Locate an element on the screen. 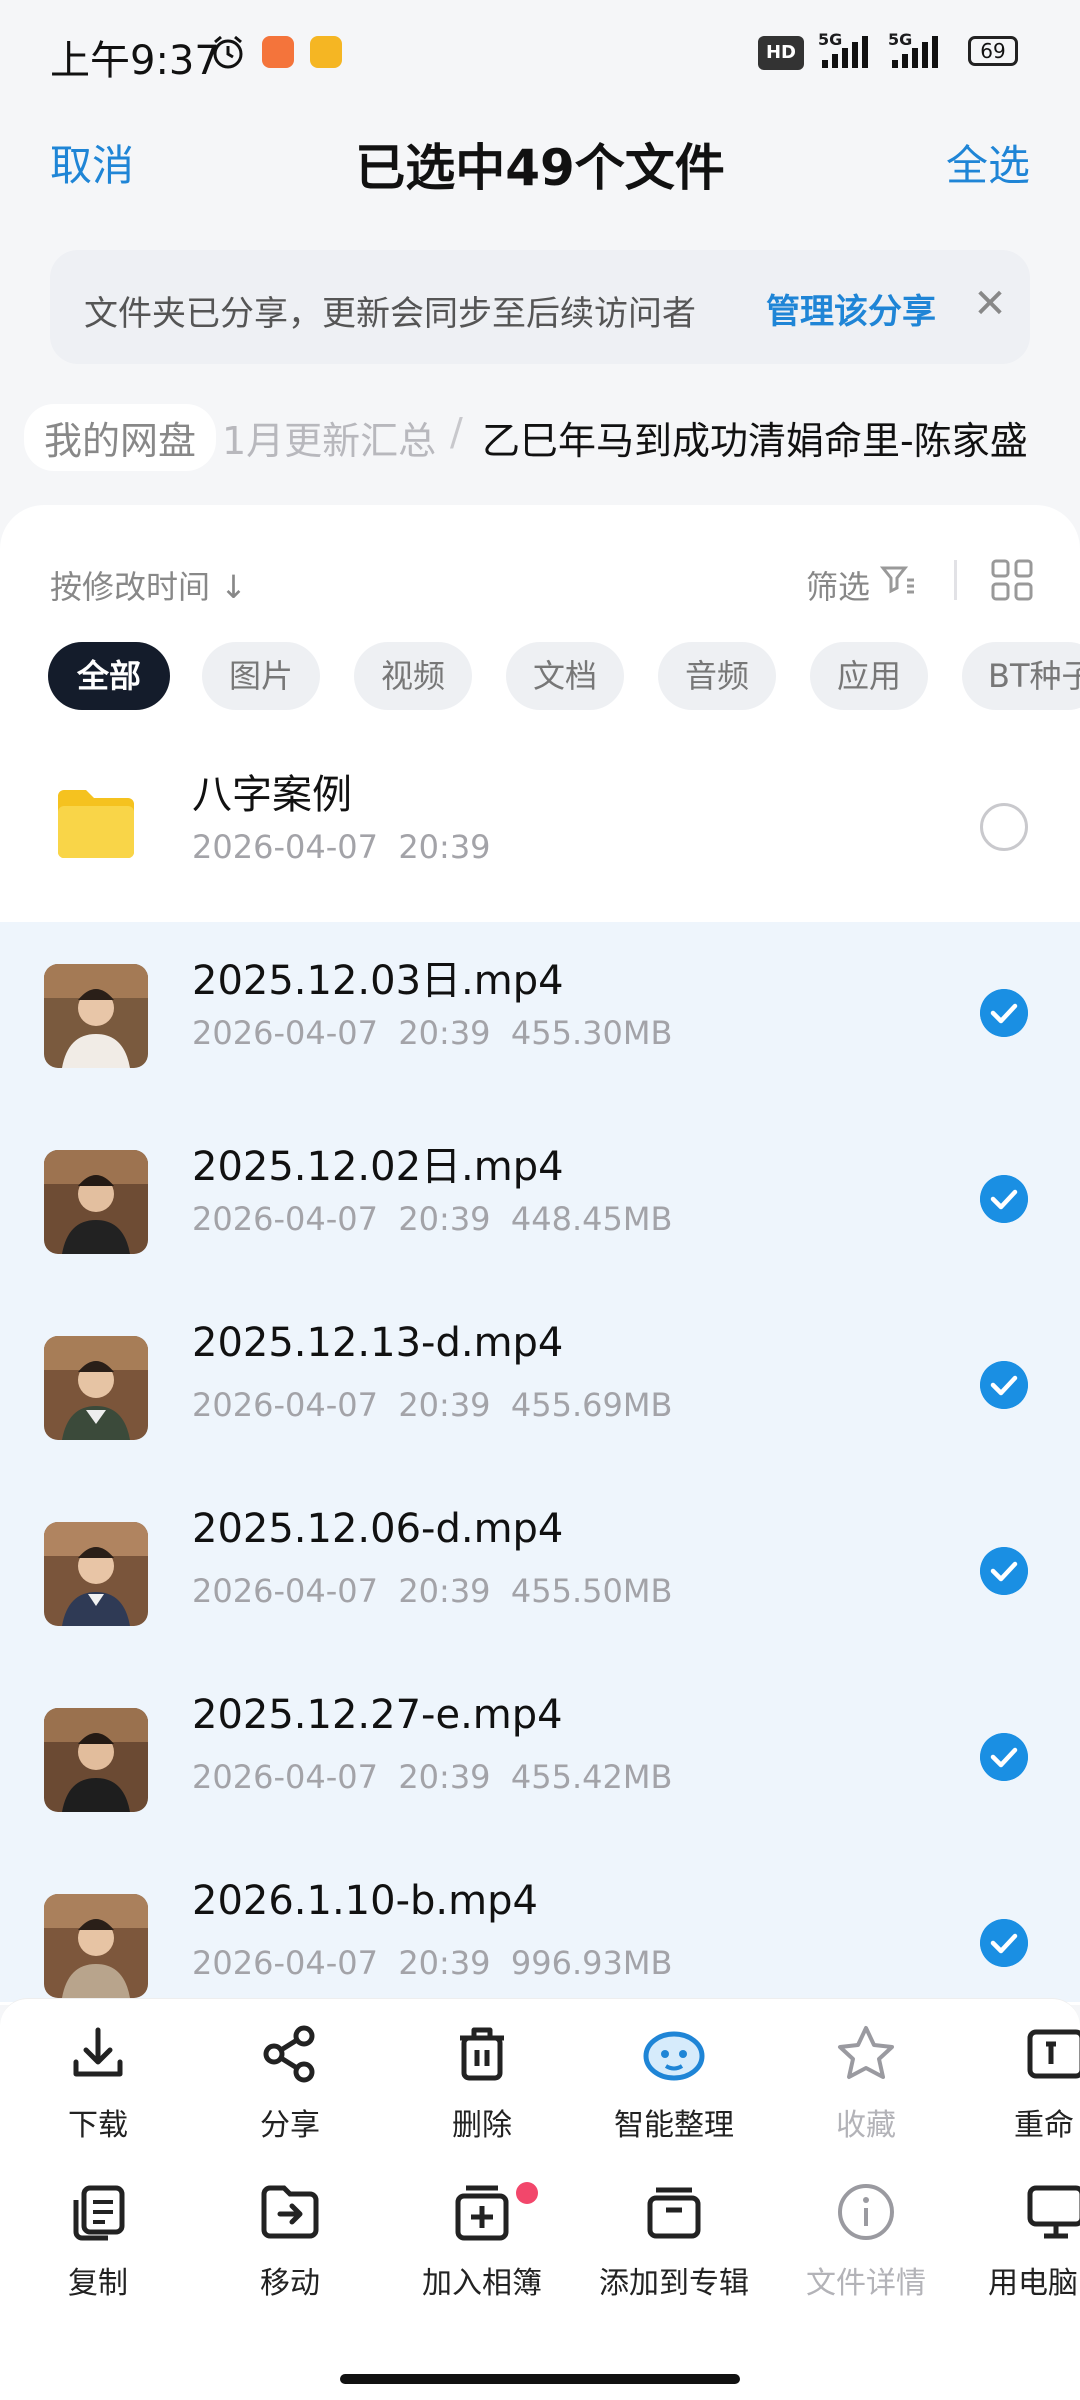 This screenshot has width=1080, height=2400. share-button: 分享 is located at coordinates (290, 2083).